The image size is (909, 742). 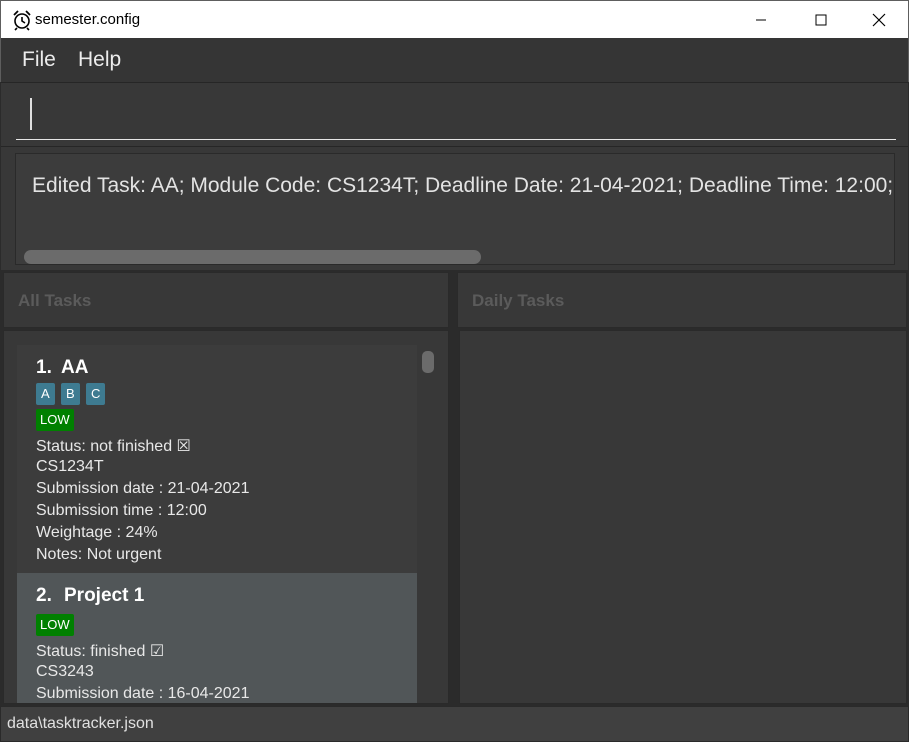 I want to click on close-icon, so click(x=879, y=19).